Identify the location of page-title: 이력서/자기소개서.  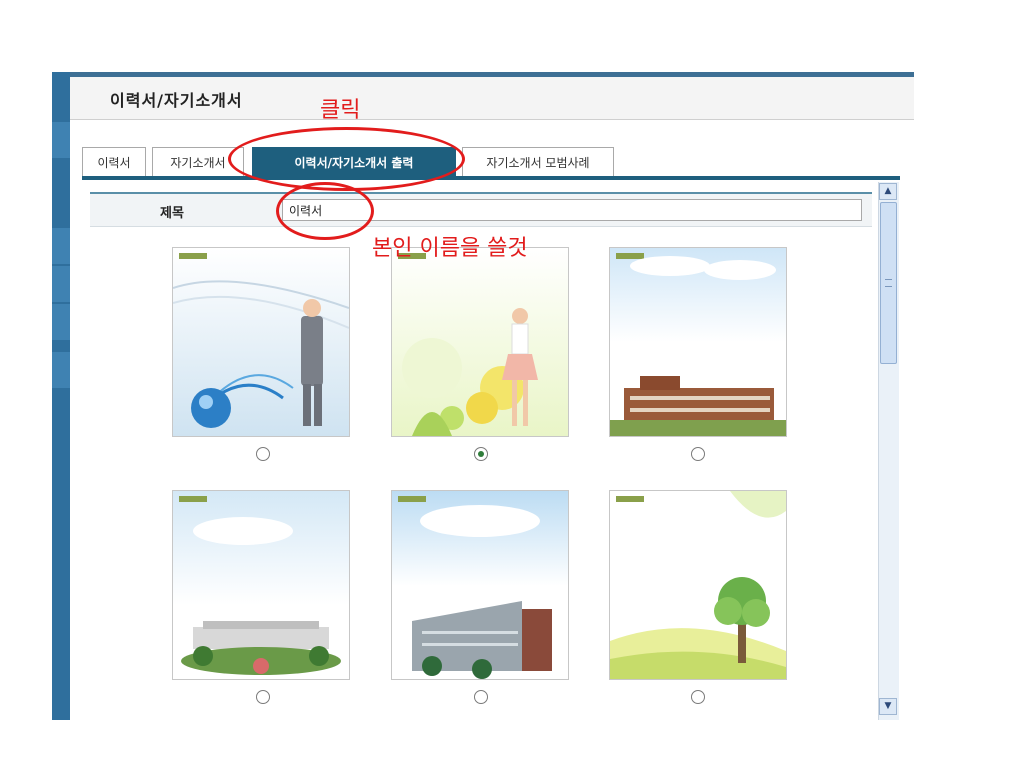
(176, 100).